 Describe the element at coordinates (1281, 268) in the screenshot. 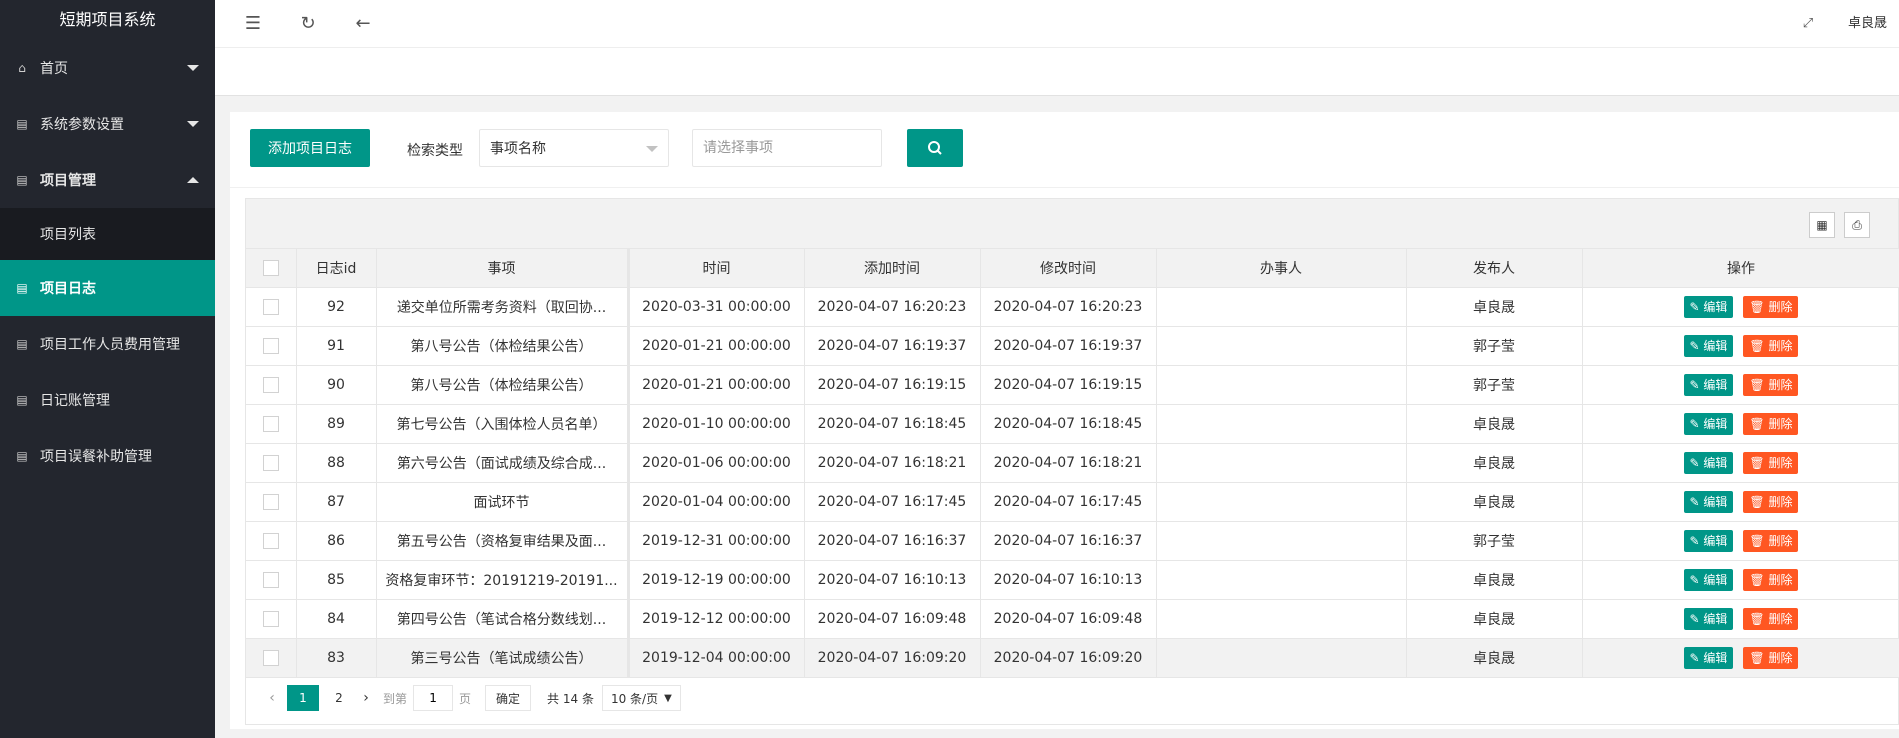

I see `column-header: 办事人` at that location.